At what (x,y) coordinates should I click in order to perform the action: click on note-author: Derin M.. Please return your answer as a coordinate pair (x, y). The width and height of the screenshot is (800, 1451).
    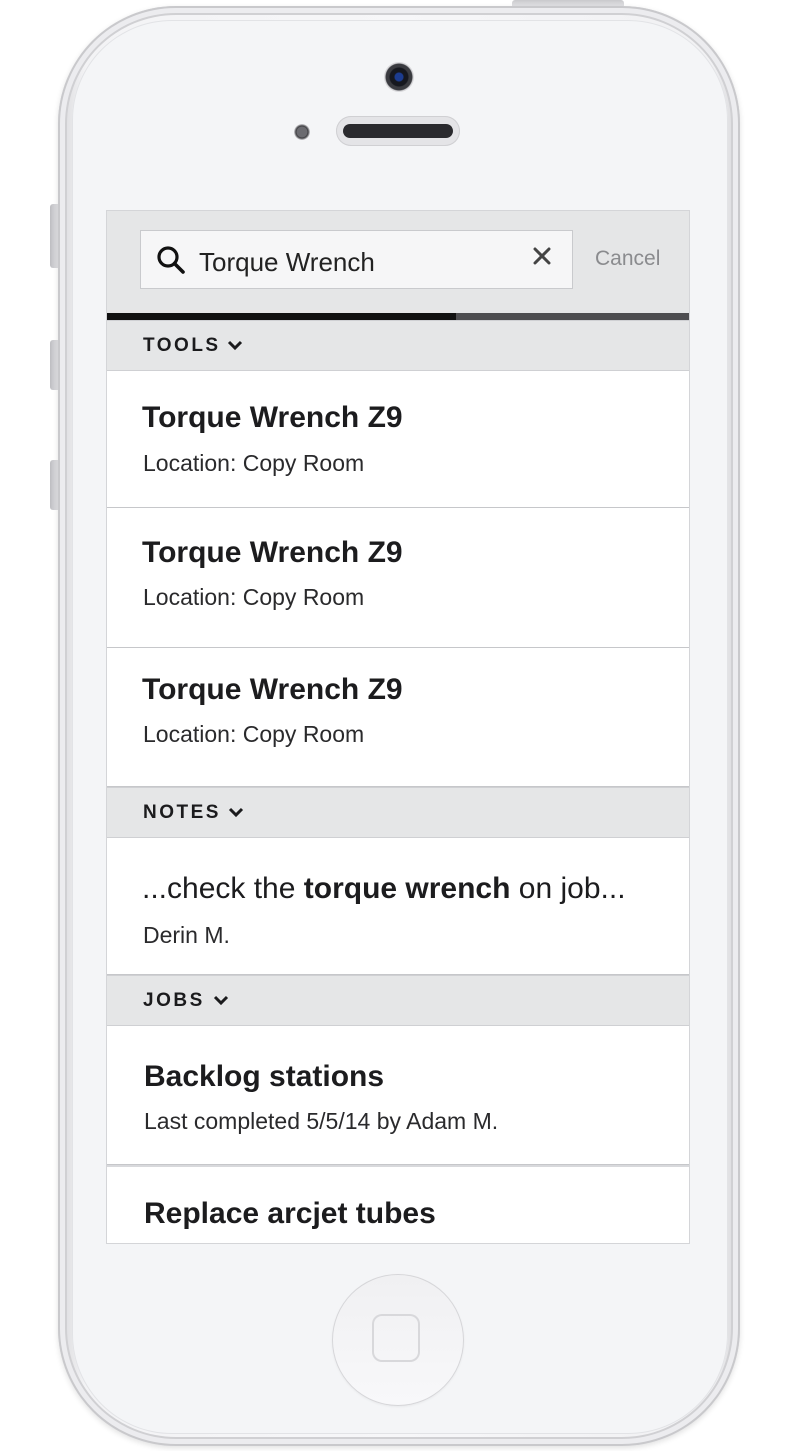
    Looking at the image, I should click on (186, 935).